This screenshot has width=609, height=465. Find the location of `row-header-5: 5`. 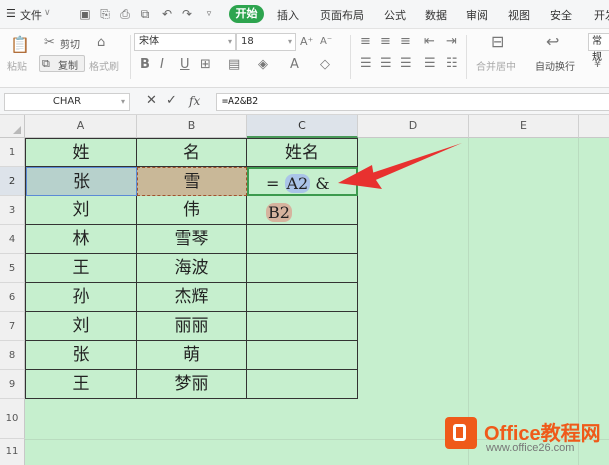

row-header-5: 5 is located at coordinates (12, 268).